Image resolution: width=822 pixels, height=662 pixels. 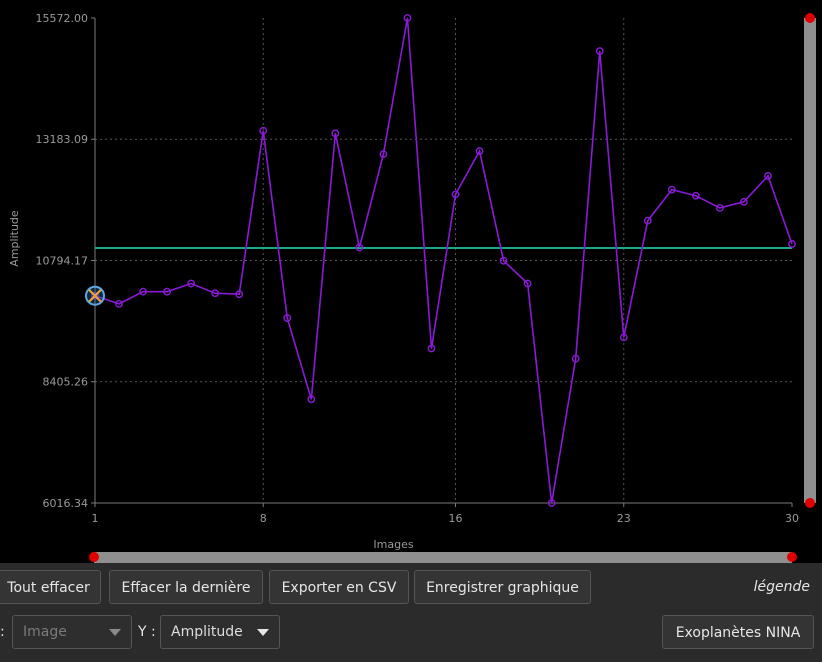 What do you see at coordinates (66, 503) in the screenshot?
I see `y-tick-label: 6016.34` at bounding box center [66, 503].